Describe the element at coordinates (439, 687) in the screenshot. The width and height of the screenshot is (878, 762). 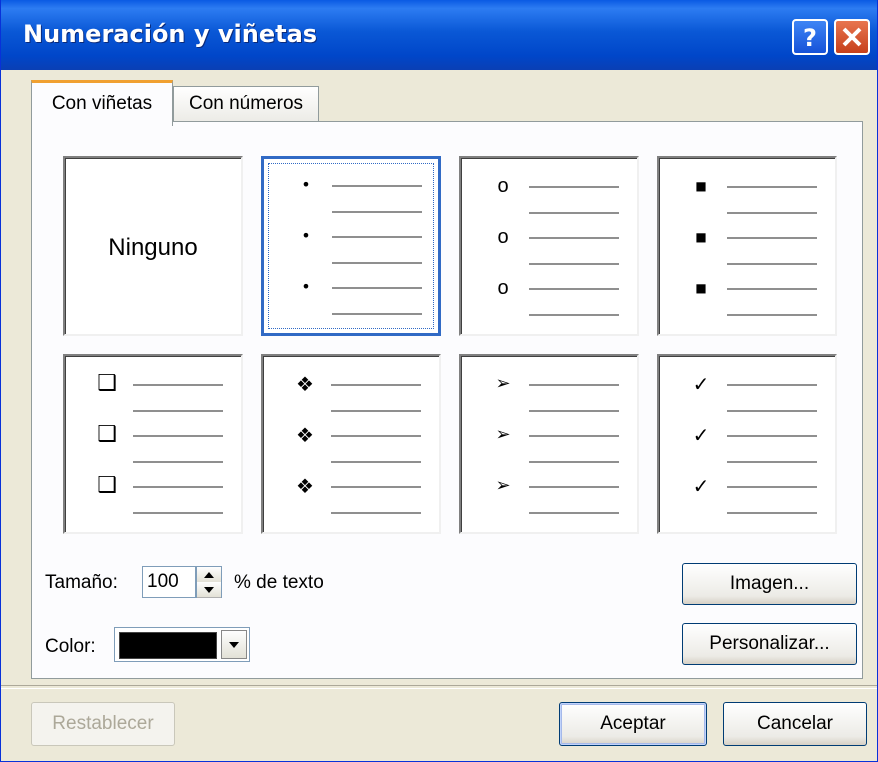
I see `separator` at that location.